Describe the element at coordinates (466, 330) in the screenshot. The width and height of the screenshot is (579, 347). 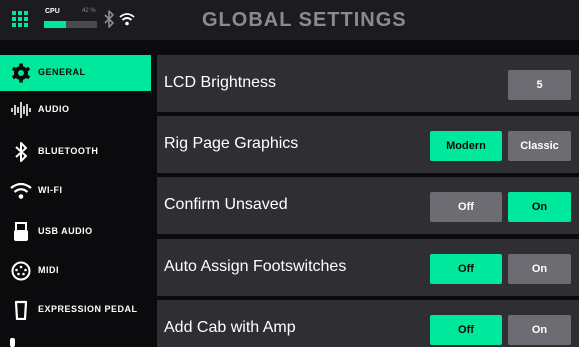
I see `add-cab-off-button: Off` at that location.